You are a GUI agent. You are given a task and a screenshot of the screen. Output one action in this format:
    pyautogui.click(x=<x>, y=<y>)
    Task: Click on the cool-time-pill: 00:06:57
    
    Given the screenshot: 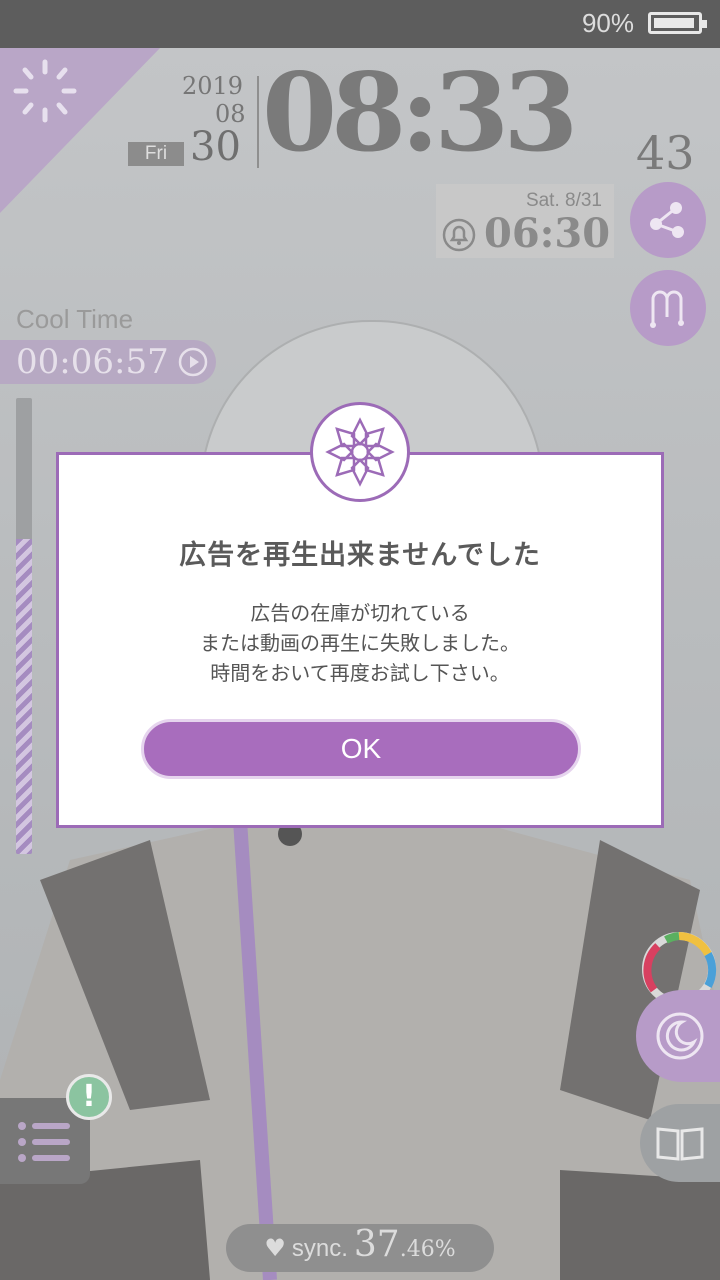 What is the action you would take?
    pyautogui.click(x=108, y=362)
    